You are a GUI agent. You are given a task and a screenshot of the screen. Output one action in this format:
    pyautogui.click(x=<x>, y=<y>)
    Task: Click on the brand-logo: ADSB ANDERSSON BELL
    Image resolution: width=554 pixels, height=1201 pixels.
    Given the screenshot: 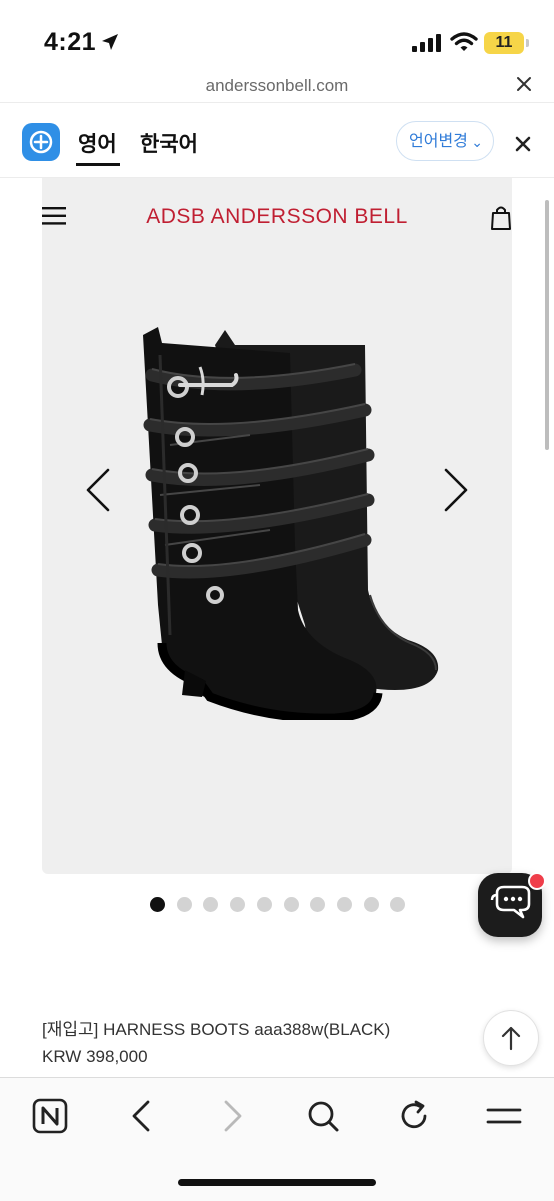 What is the action you would take?
    pyautogui.click(x=277, y=217)
    